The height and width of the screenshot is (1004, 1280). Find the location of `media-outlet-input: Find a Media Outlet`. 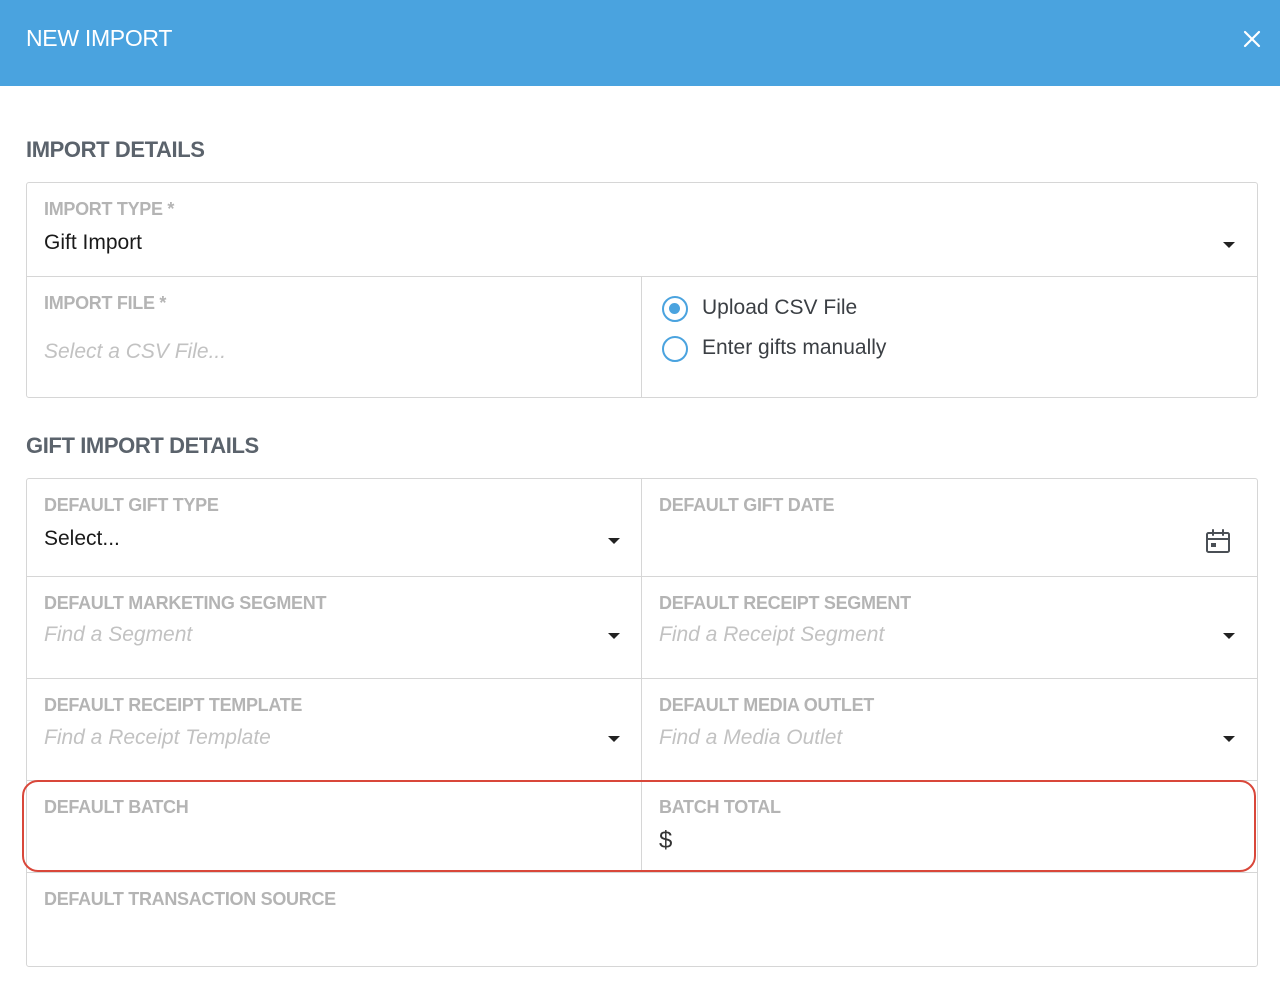

media-outlet-input: Find a Media Outlet is located at coordinates (750, 738).